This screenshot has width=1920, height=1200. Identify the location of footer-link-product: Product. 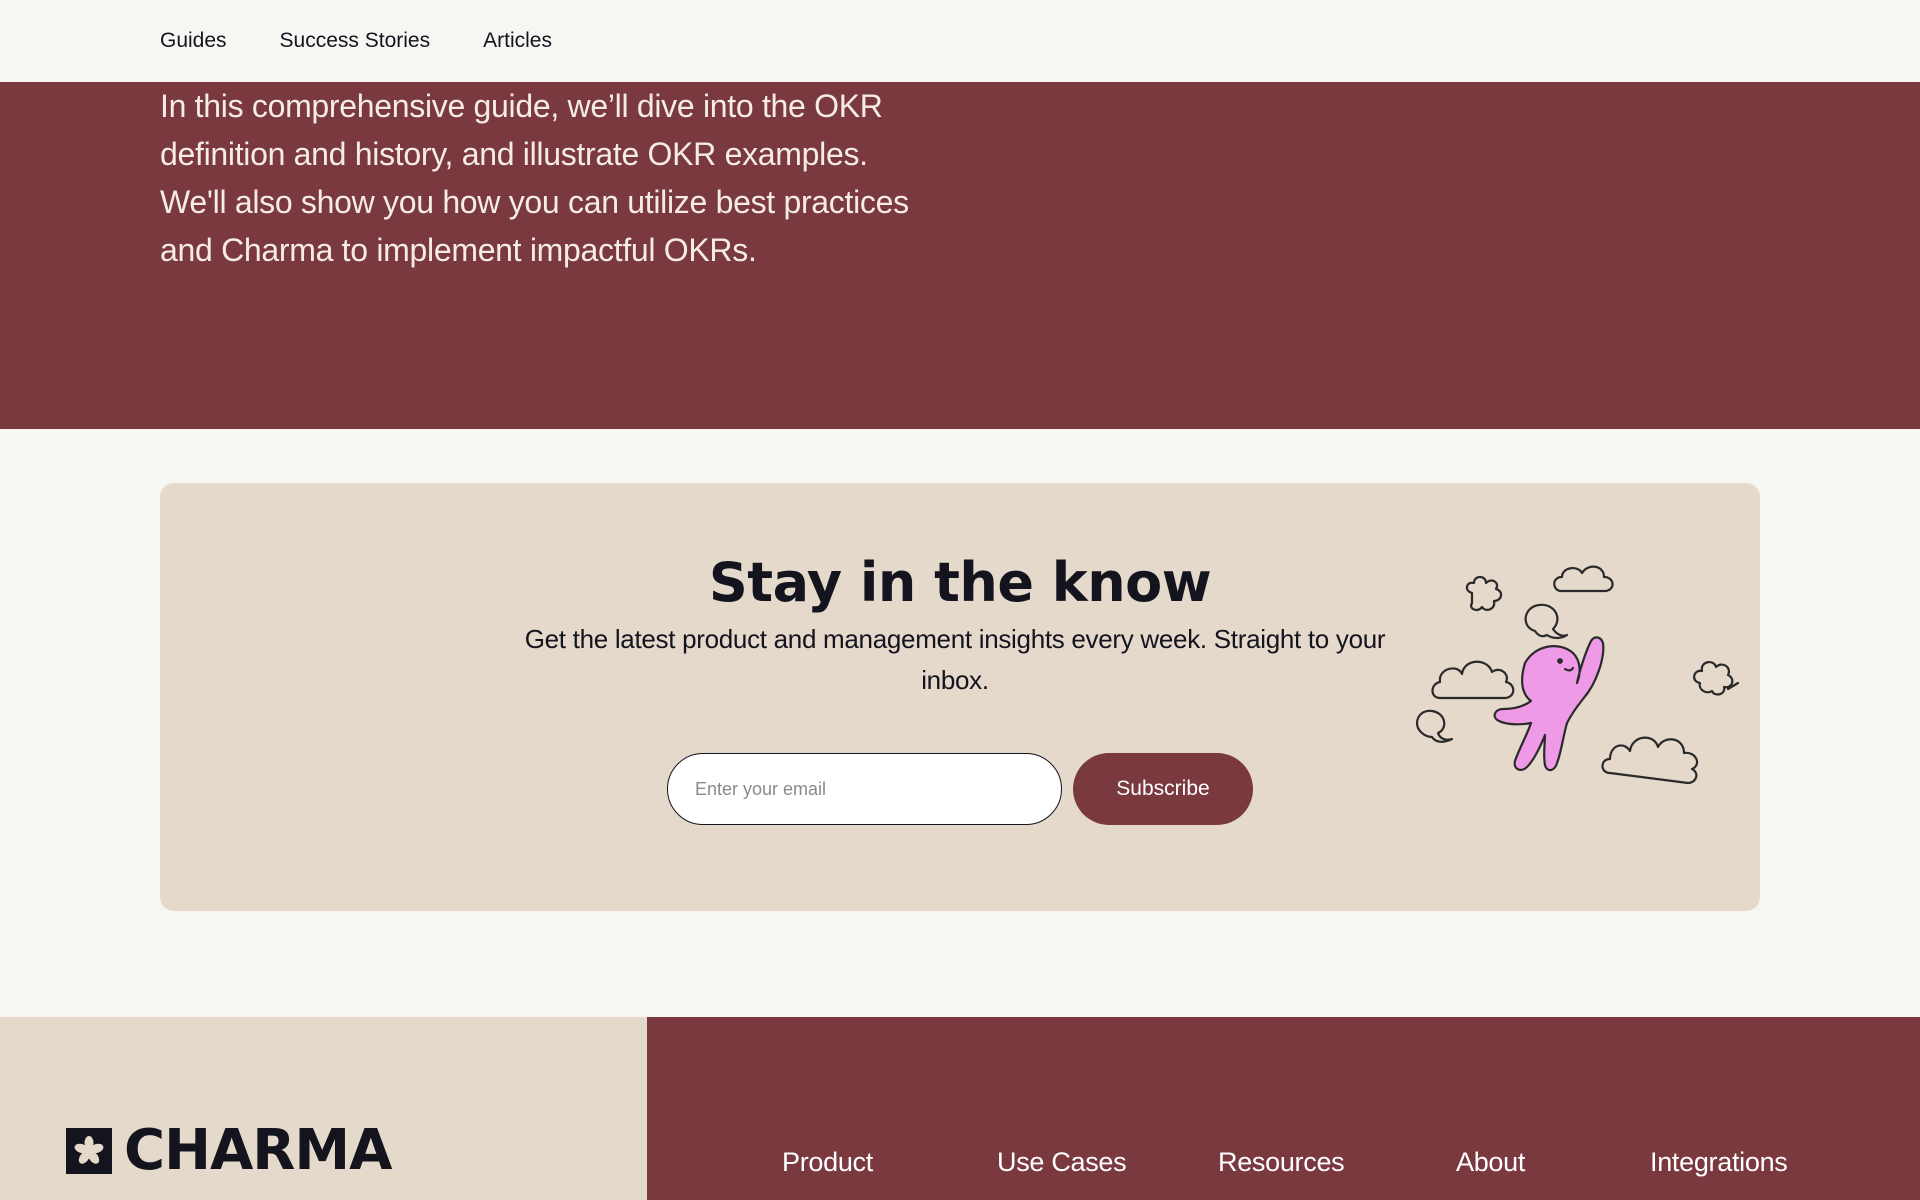
(827, 1162).